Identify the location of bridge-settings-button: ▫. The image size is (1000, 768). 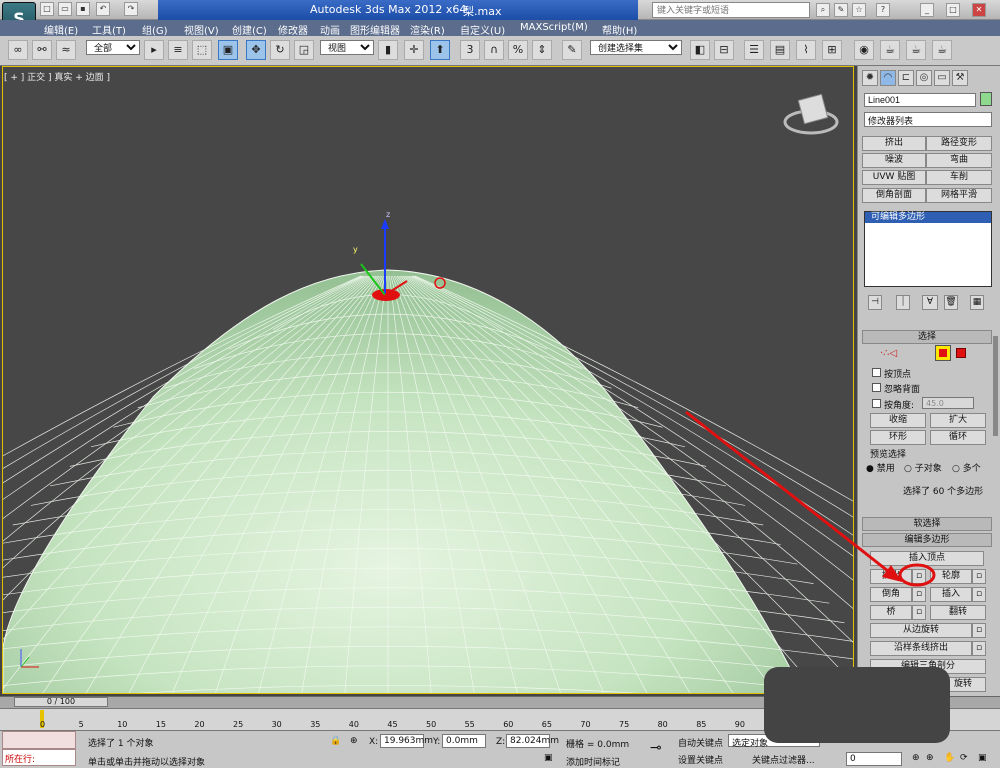
(919, 612).